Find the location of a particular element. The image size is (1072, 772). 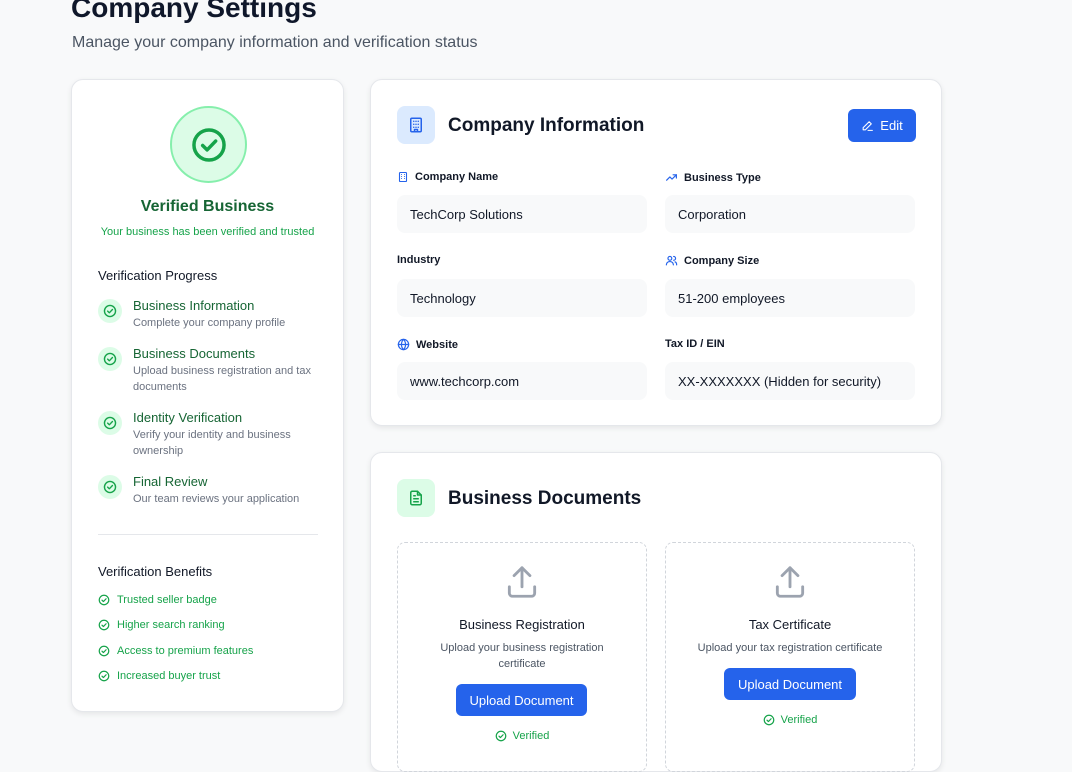

step-title: Business Information is located at coordinates (194, 305).